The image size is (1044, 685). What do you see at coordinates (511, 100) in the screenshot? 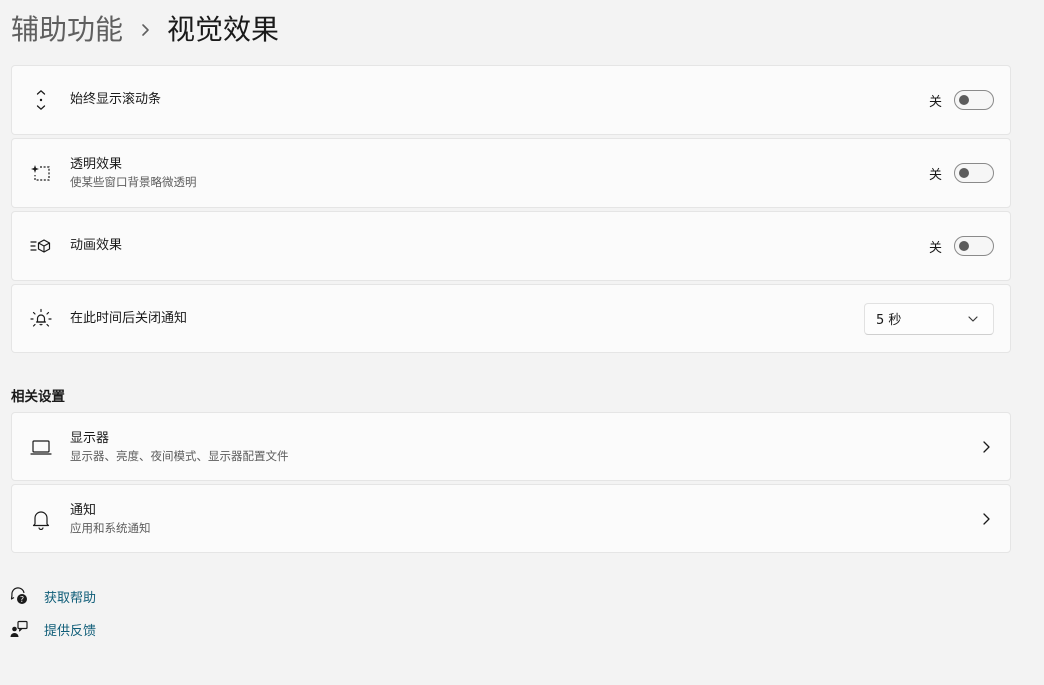
I see `setting-always-show-scrollbars: 始终显示滚动条 关` at bounding box center [511, 100].